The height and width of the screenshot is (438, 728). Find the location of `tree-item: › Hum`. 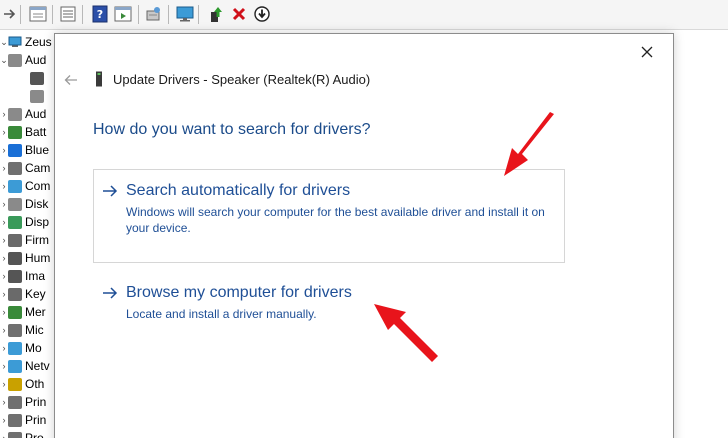

tree-item: › Hum is located at coordinates (30, 258).